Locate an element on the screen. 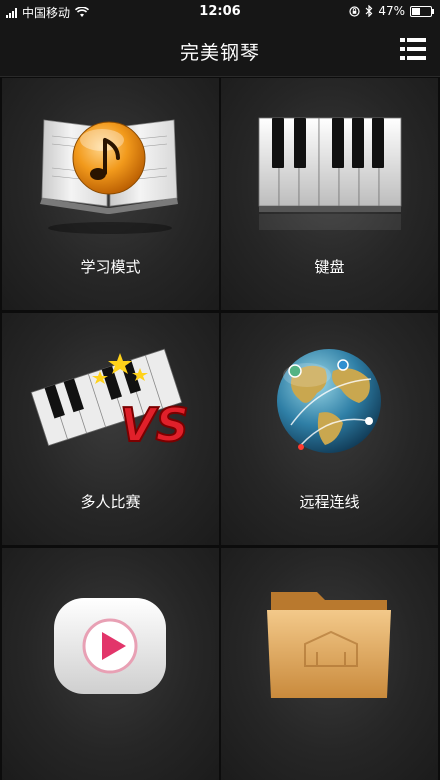  battery-icon is located at coordinates (422, 11).